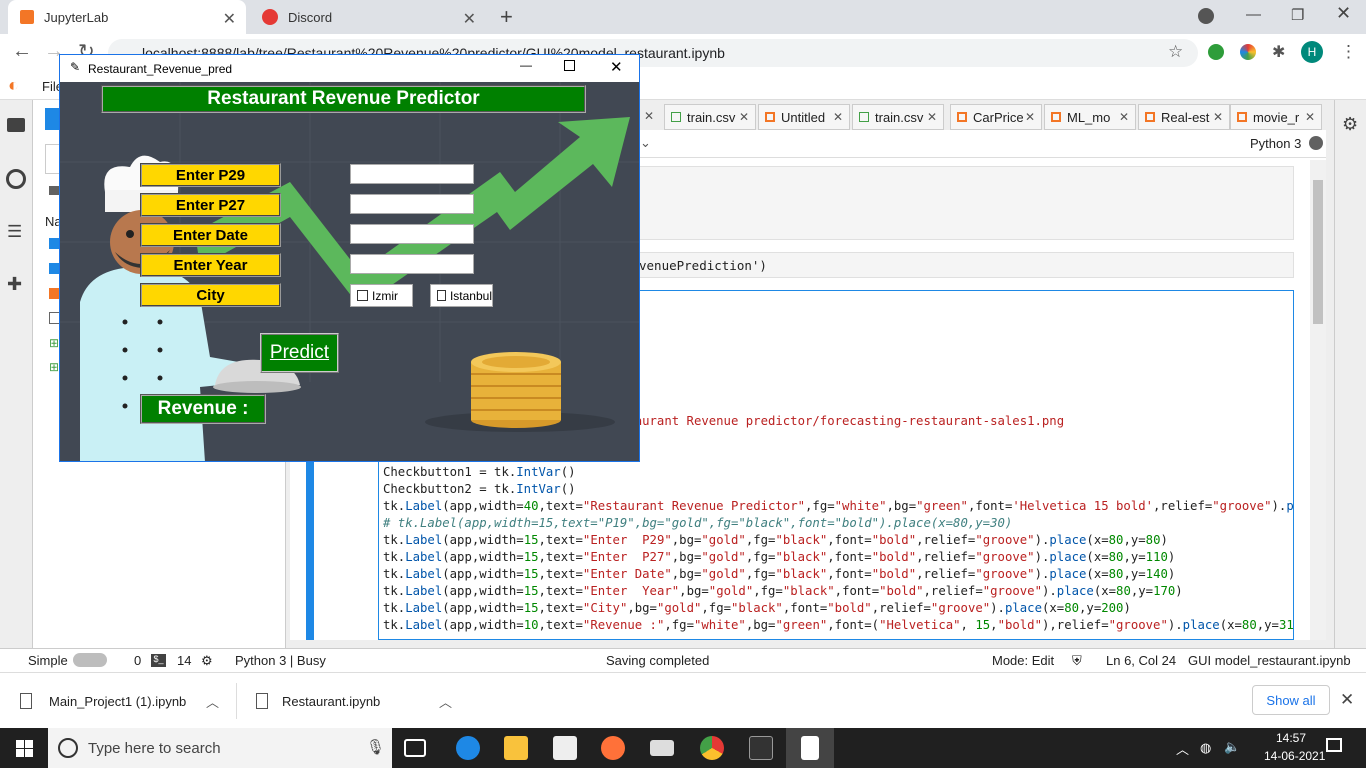 This screenshot has height=768, width=1366. Describe the element at coordinates (1297, 15) in the screenshot. I see `restore-icon: ❐` at that location.